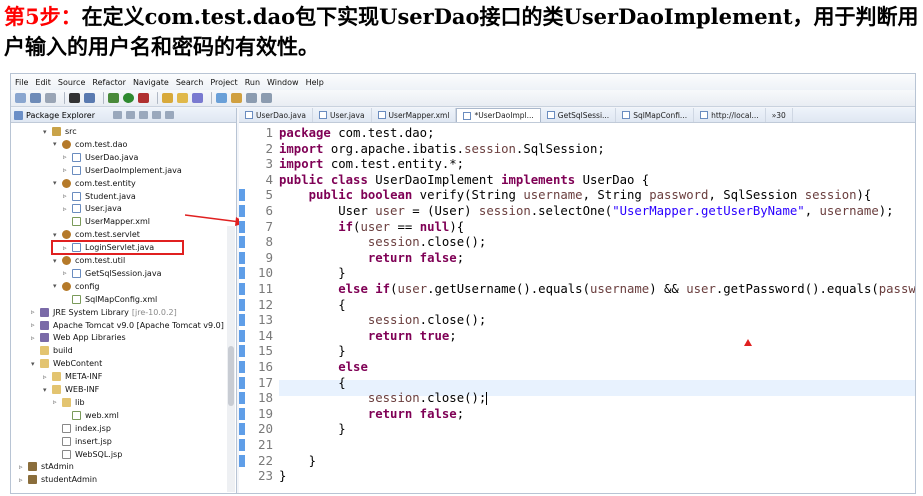 The image size is (923, 496). I want to click on open-type-icon, so click(167, 98).